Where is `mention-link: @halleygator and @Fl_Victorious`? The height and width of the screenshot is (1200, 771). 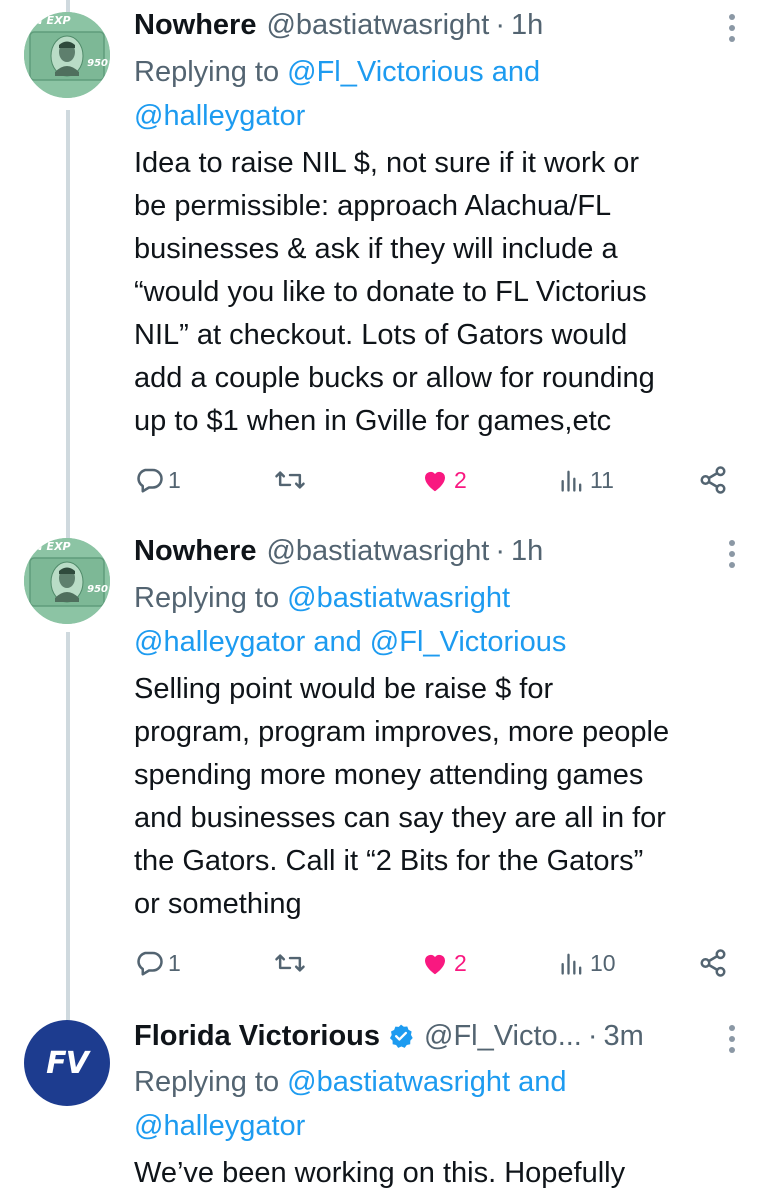 mention-link: @halleygator and @Fl_Victorious is located at coordinates (350, 642).